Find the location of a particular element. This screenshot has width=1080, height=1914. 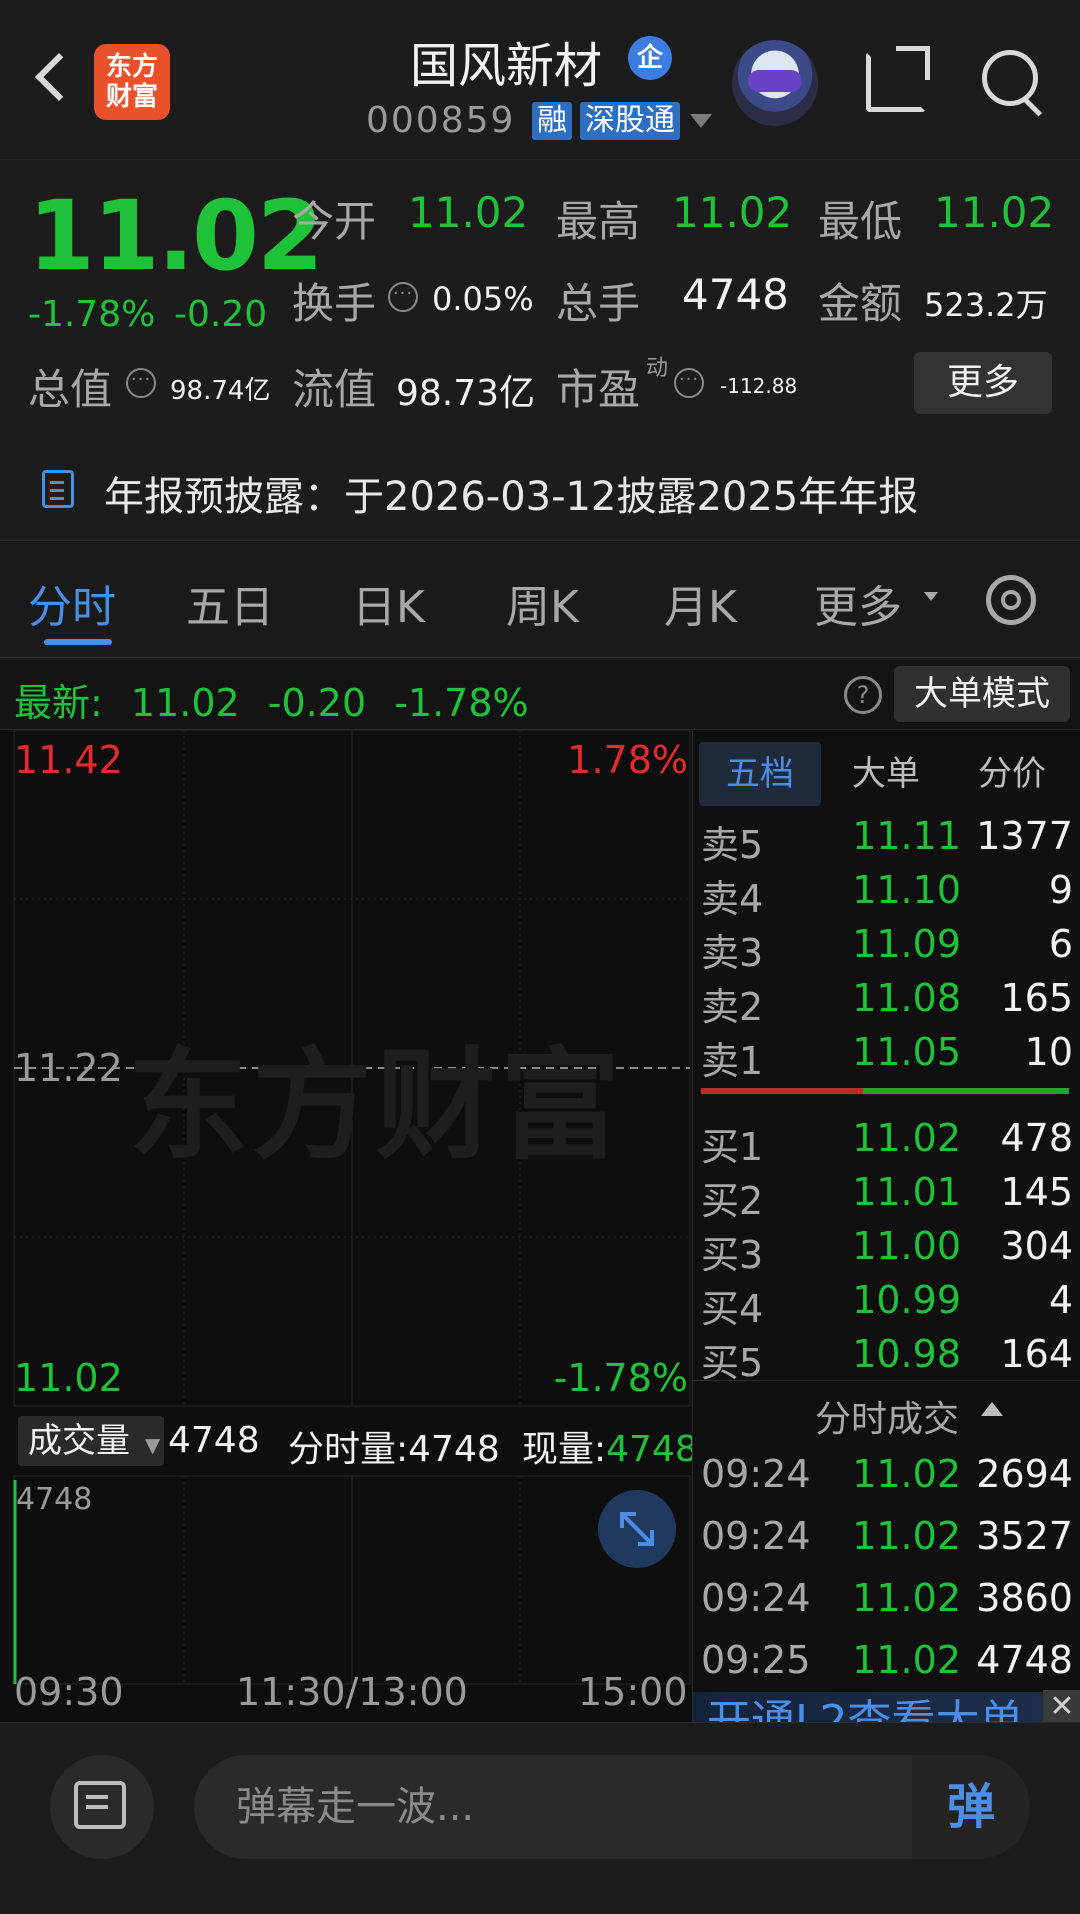

pe-dynamic-sup: 动 is located at coordinates (657, 368).